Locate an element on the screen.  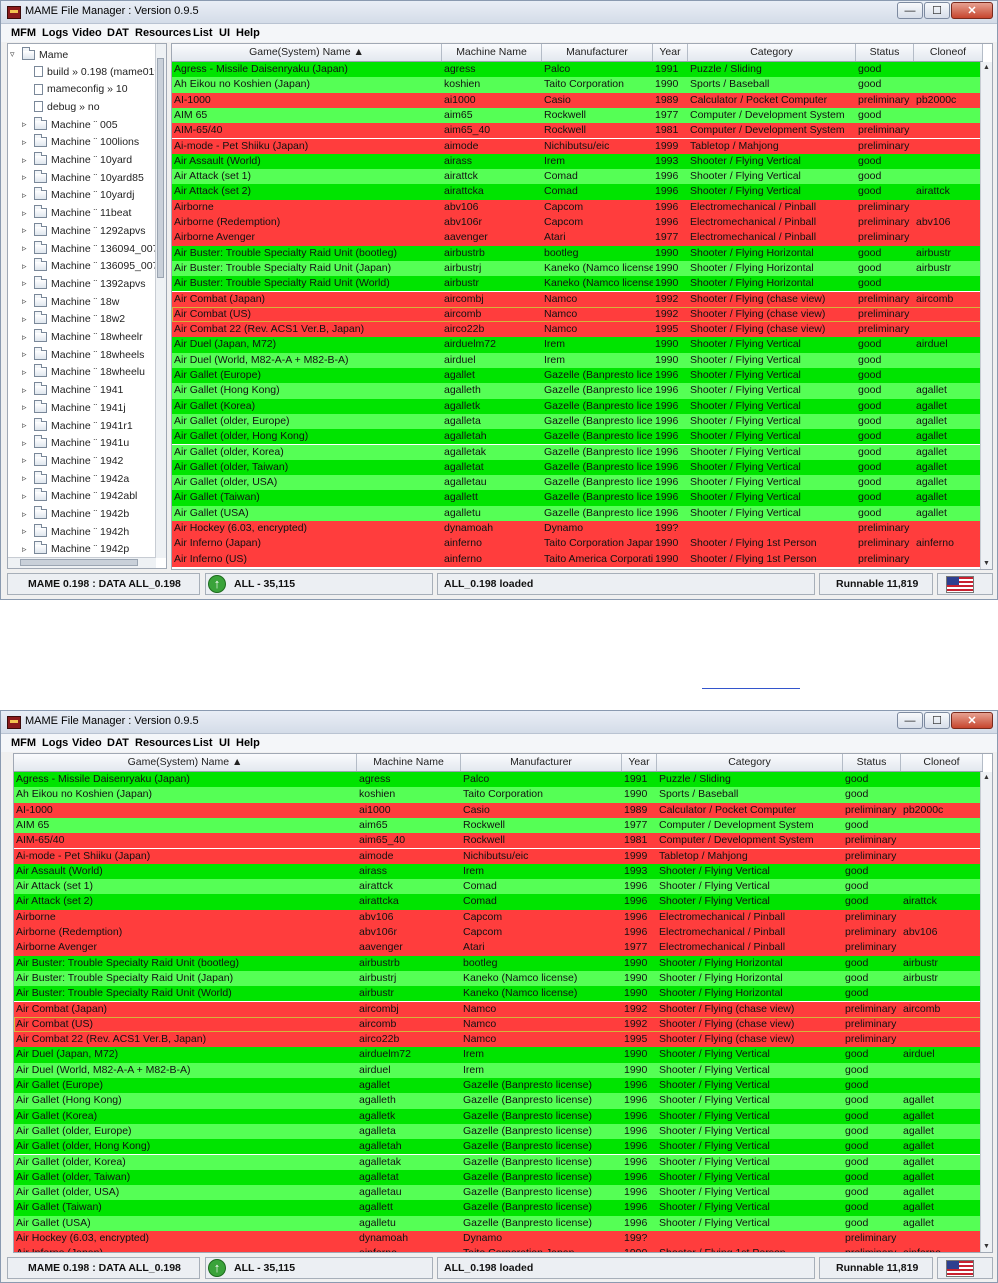
tree-item: ▹ Machine ¨ 18wheelu is located at coordinates (83, 372).